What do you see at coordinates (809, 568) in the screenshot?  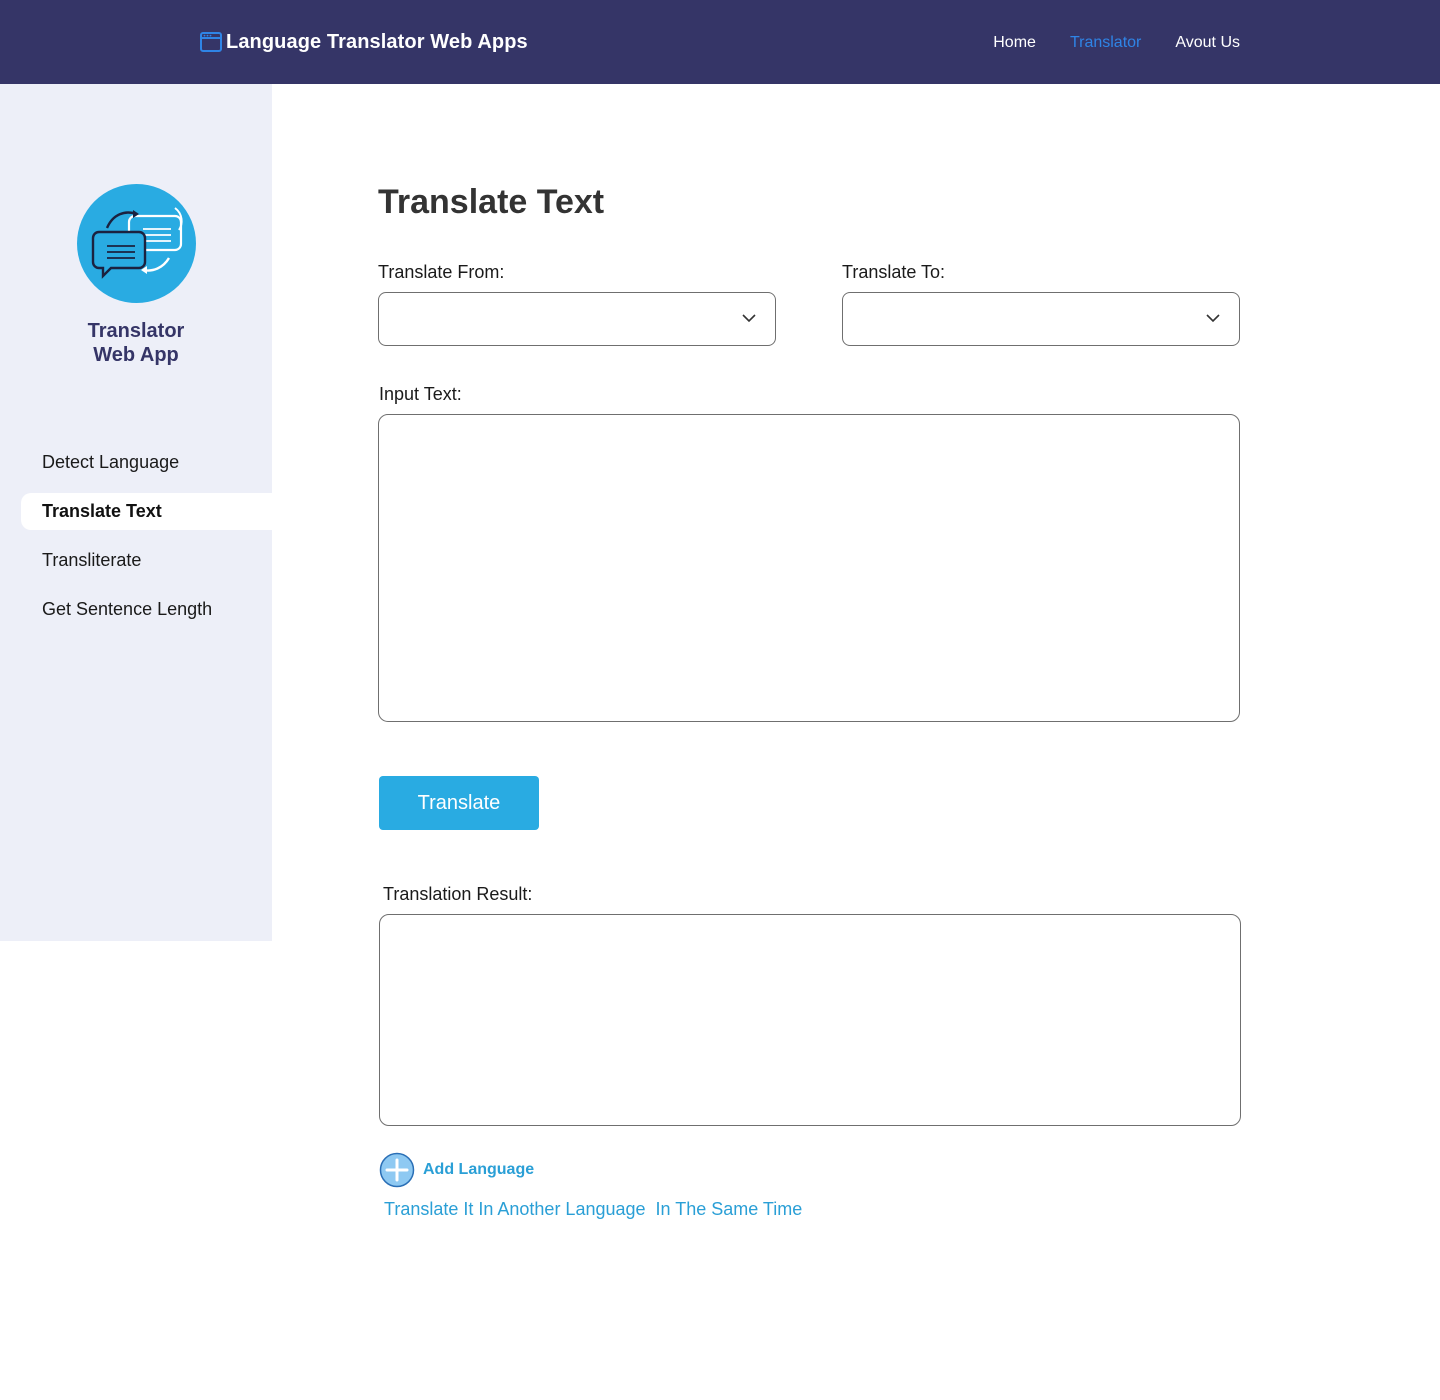 I see `input-text-area` at bounding box center [809, 568].